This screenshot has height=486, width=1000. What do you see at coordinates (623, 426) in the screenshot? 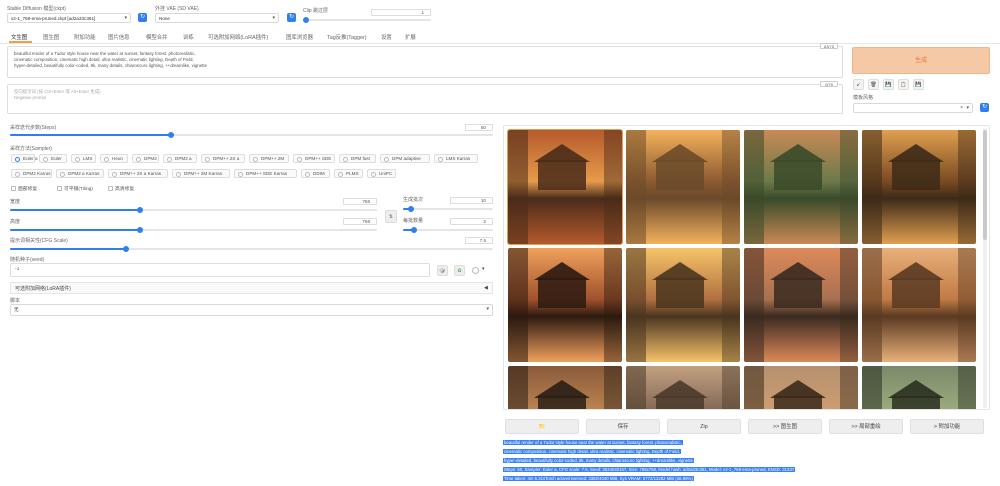
I see `save-button: 保存` at bounding box center [623, 426].